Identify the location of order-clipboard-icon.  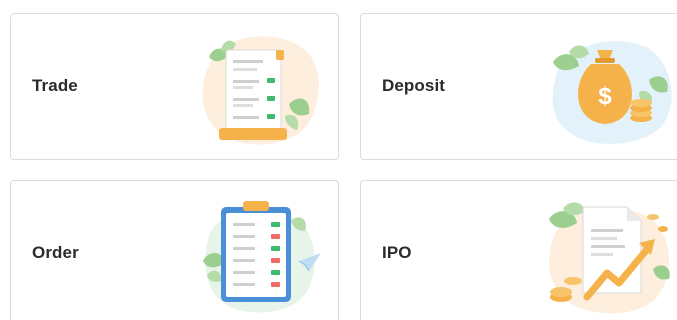
(262, 257).